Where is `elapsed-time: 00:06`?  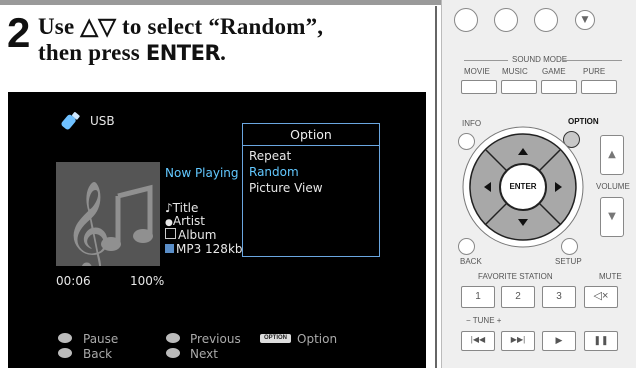 elapsed-time: 00:06 is located at coordinates (73, 281).